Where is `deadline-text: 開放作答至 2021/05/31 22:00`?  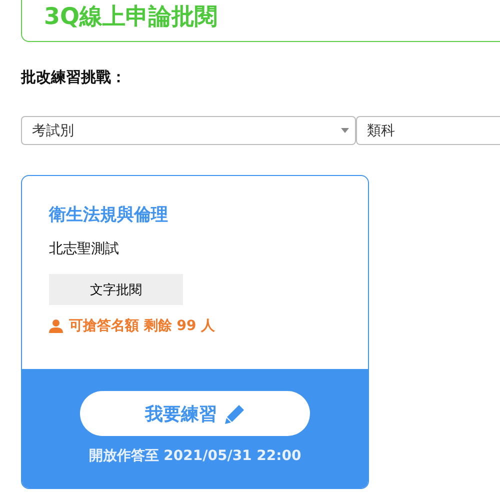
deadline-text: 開放作答至 2021/05/31 22:00 is located at coordinates (195, 456).